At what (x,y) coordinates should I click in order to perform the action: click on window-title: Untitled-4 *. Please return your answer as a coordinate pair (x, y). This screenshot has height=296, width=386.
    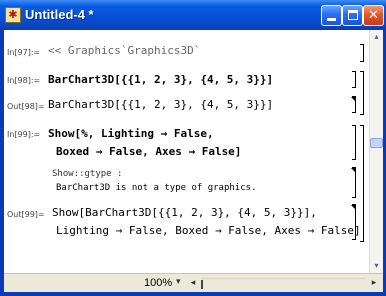
    Looking at the image, I should click on (59, 14).